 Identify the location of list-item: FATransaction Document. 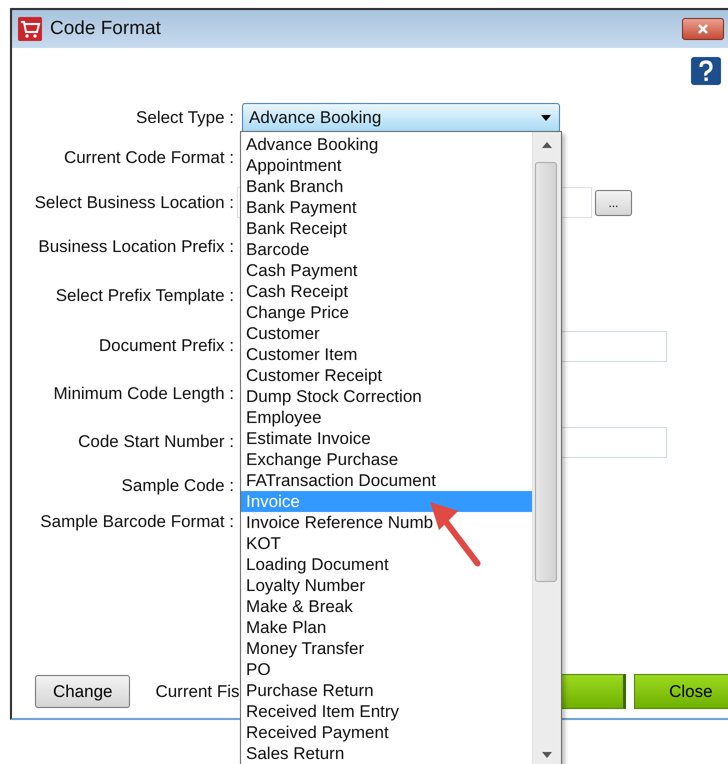
(386, 480).